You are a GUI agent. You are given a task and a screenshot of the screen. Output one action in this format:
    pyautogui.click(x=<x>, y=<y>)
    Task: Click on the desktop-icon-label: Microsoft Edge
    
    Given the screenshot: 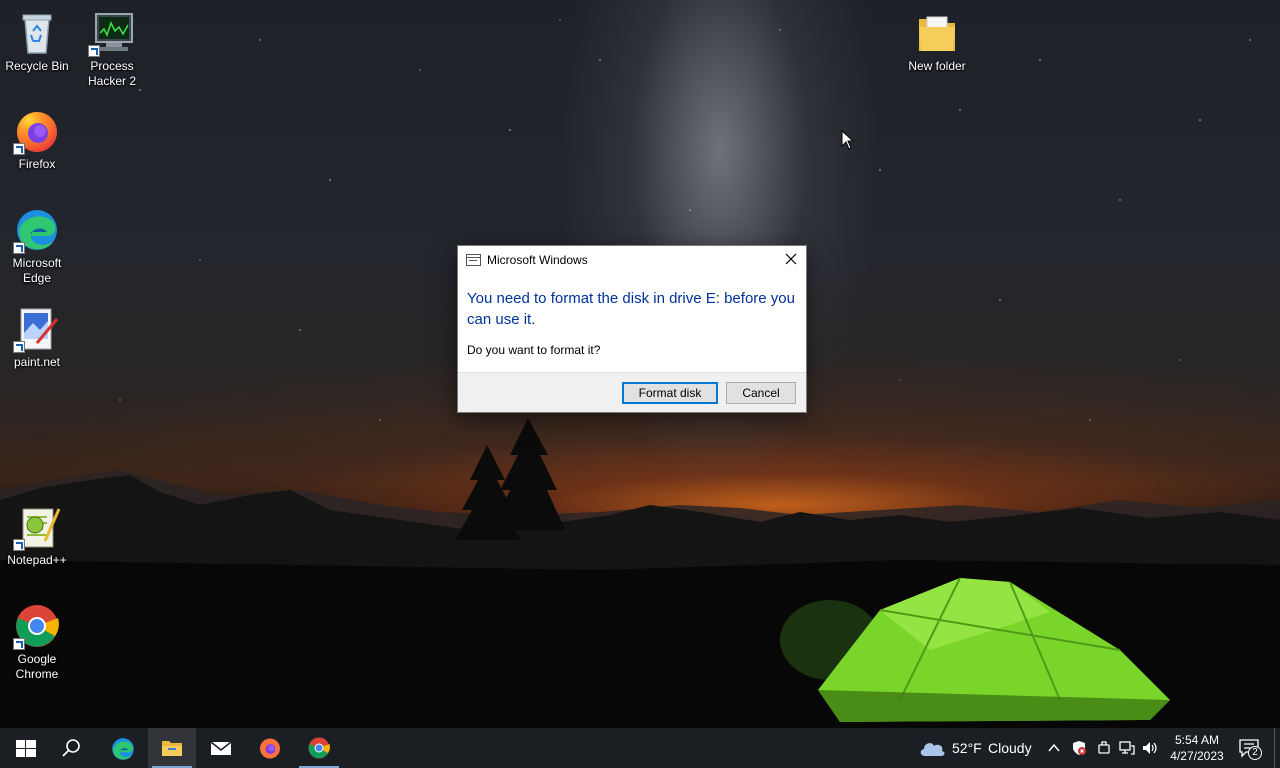 What is the action you would take?
    pyautogui.click(x=37, y=270)
    